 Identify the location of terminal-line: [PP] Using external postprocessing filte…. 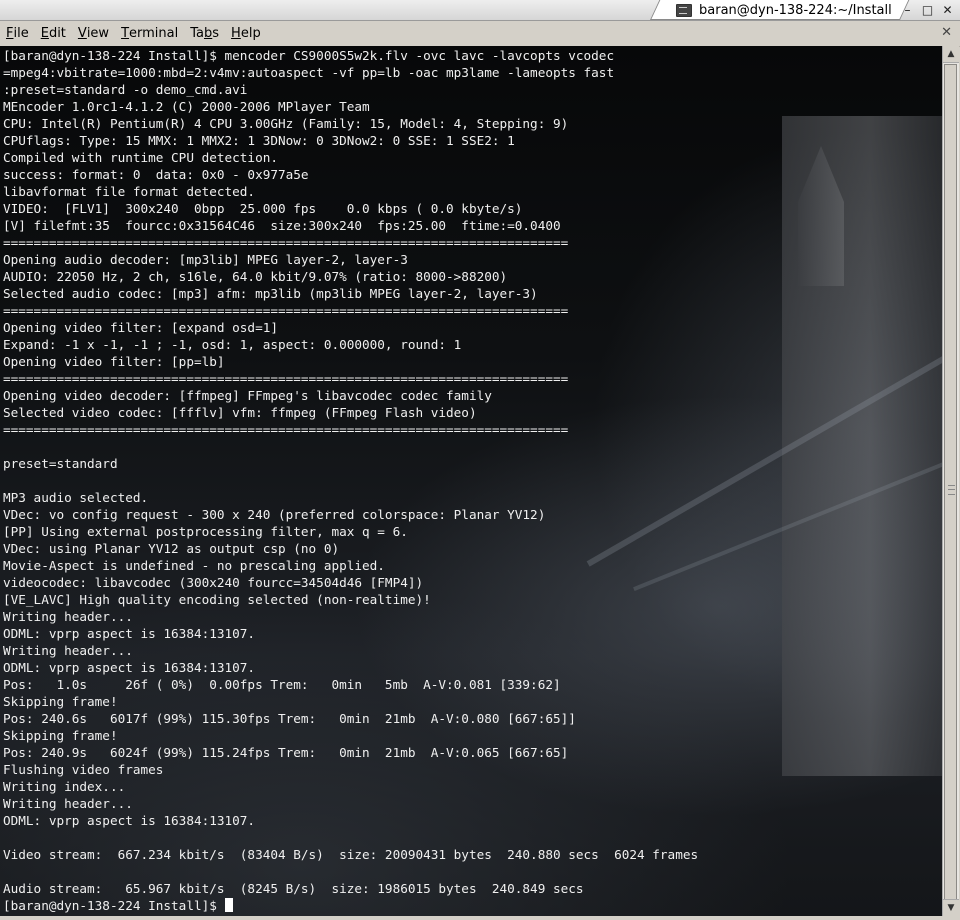
(205, 531).